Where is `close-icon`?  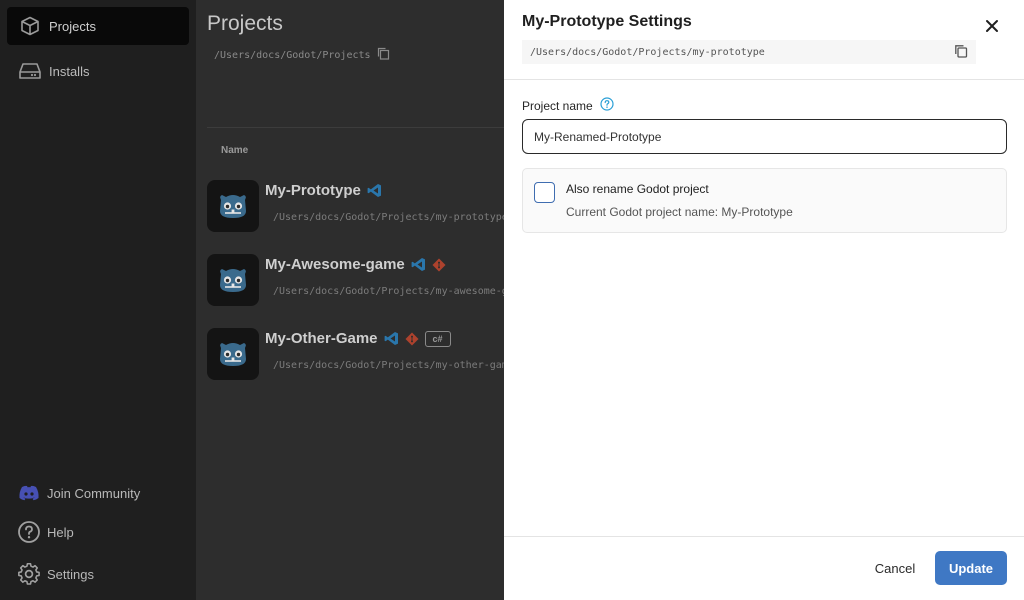 close-icon is located at coordinates (992, 28).